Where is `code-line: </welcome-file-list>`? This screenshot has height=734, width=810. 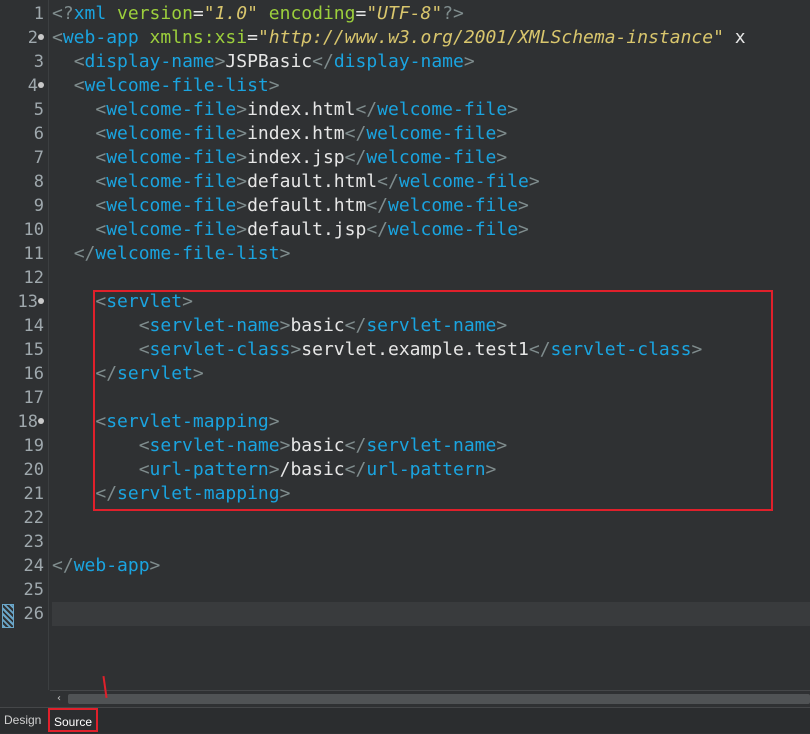 code-line: </welcome-file-list> is located at coordinates (171, 254).